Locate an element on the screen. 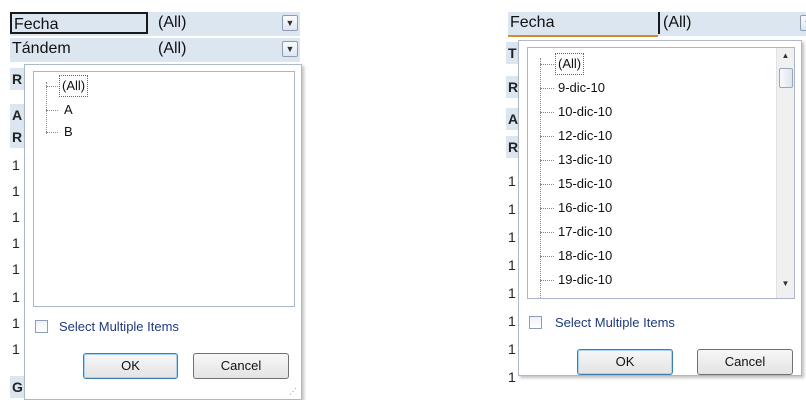  list-item: 10-dic-10 is located at coordinates (585, 112).